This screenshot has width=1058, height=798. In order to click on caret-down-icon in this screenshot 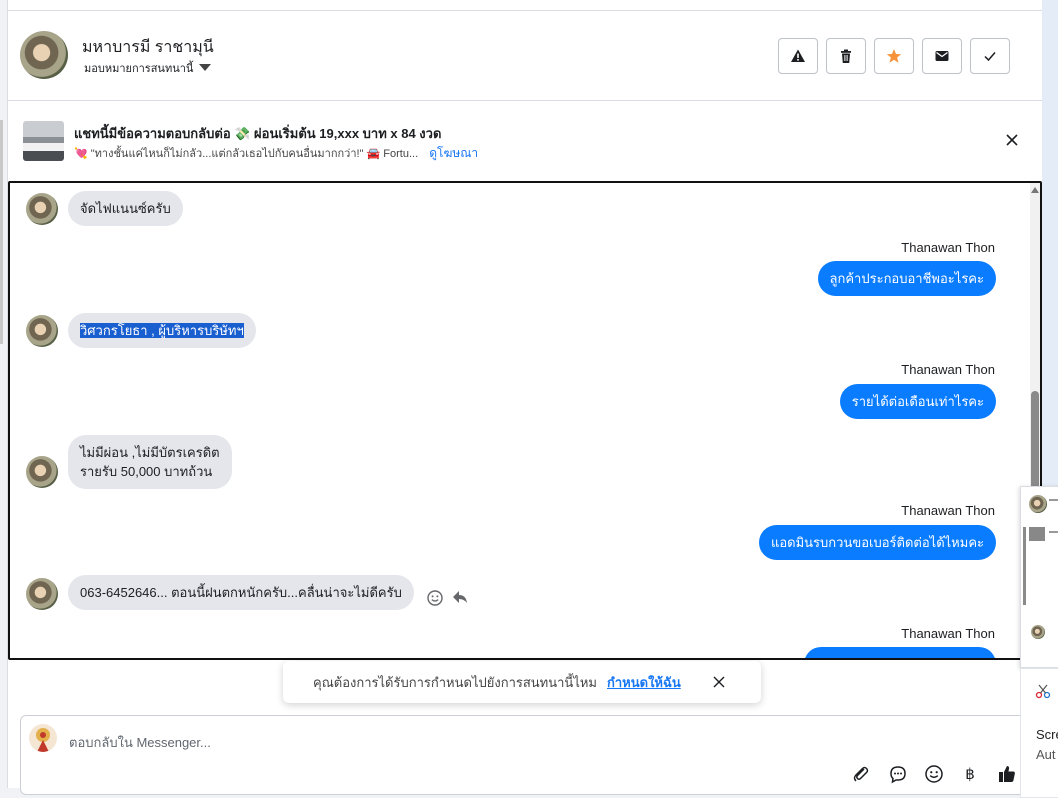, I will do `click(205, 67)`.